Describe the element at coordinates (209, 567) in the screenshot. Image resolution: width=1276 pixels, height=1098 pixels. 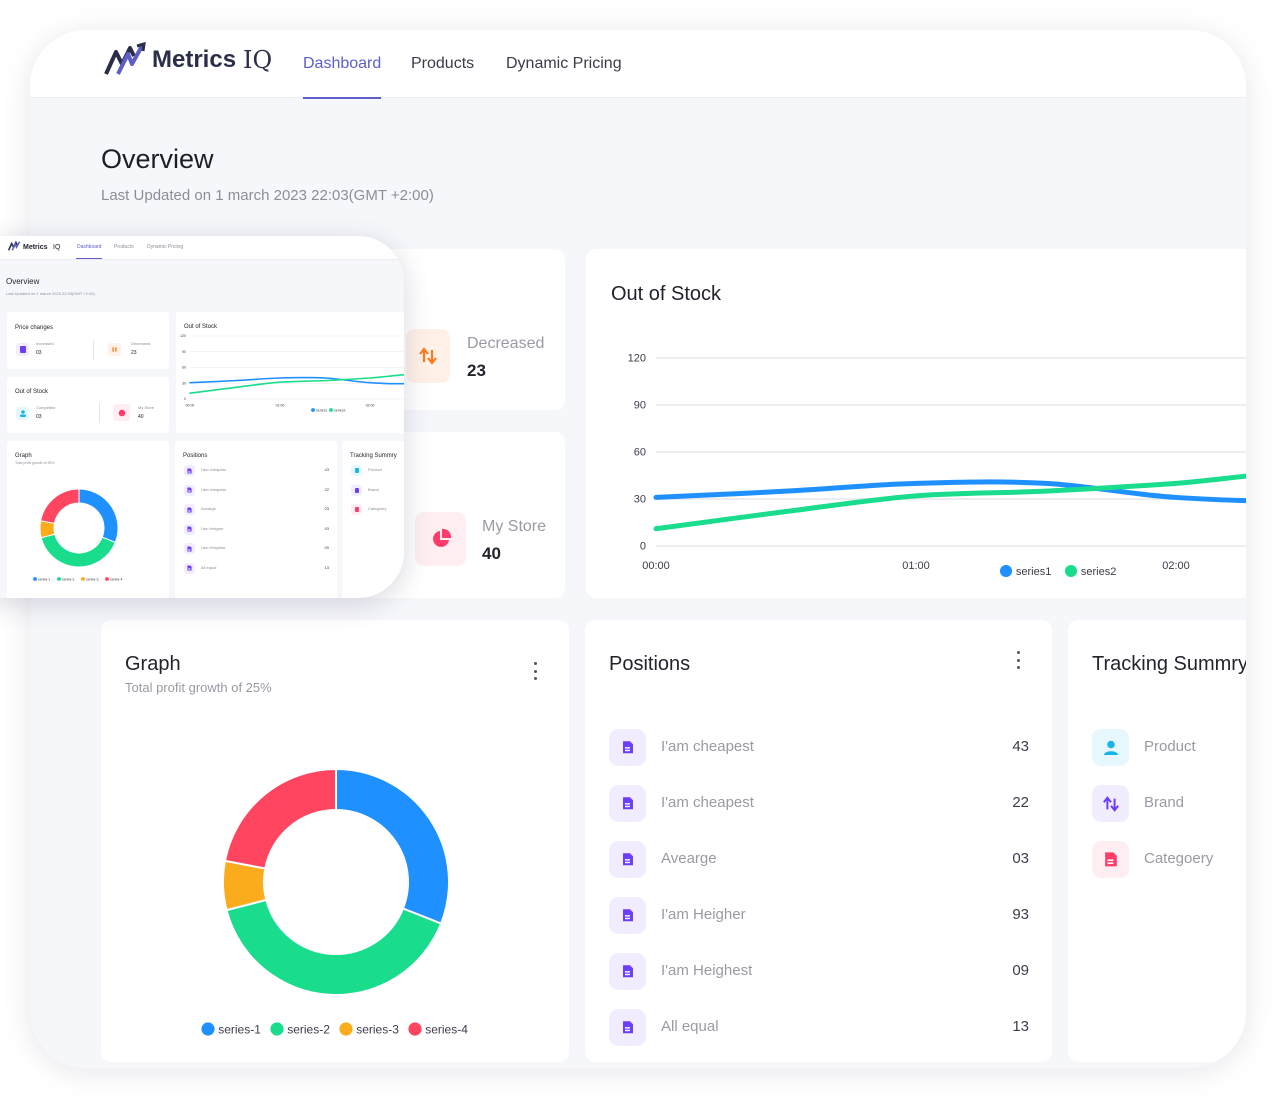
I see `mini-position-label: All equal` at that location.